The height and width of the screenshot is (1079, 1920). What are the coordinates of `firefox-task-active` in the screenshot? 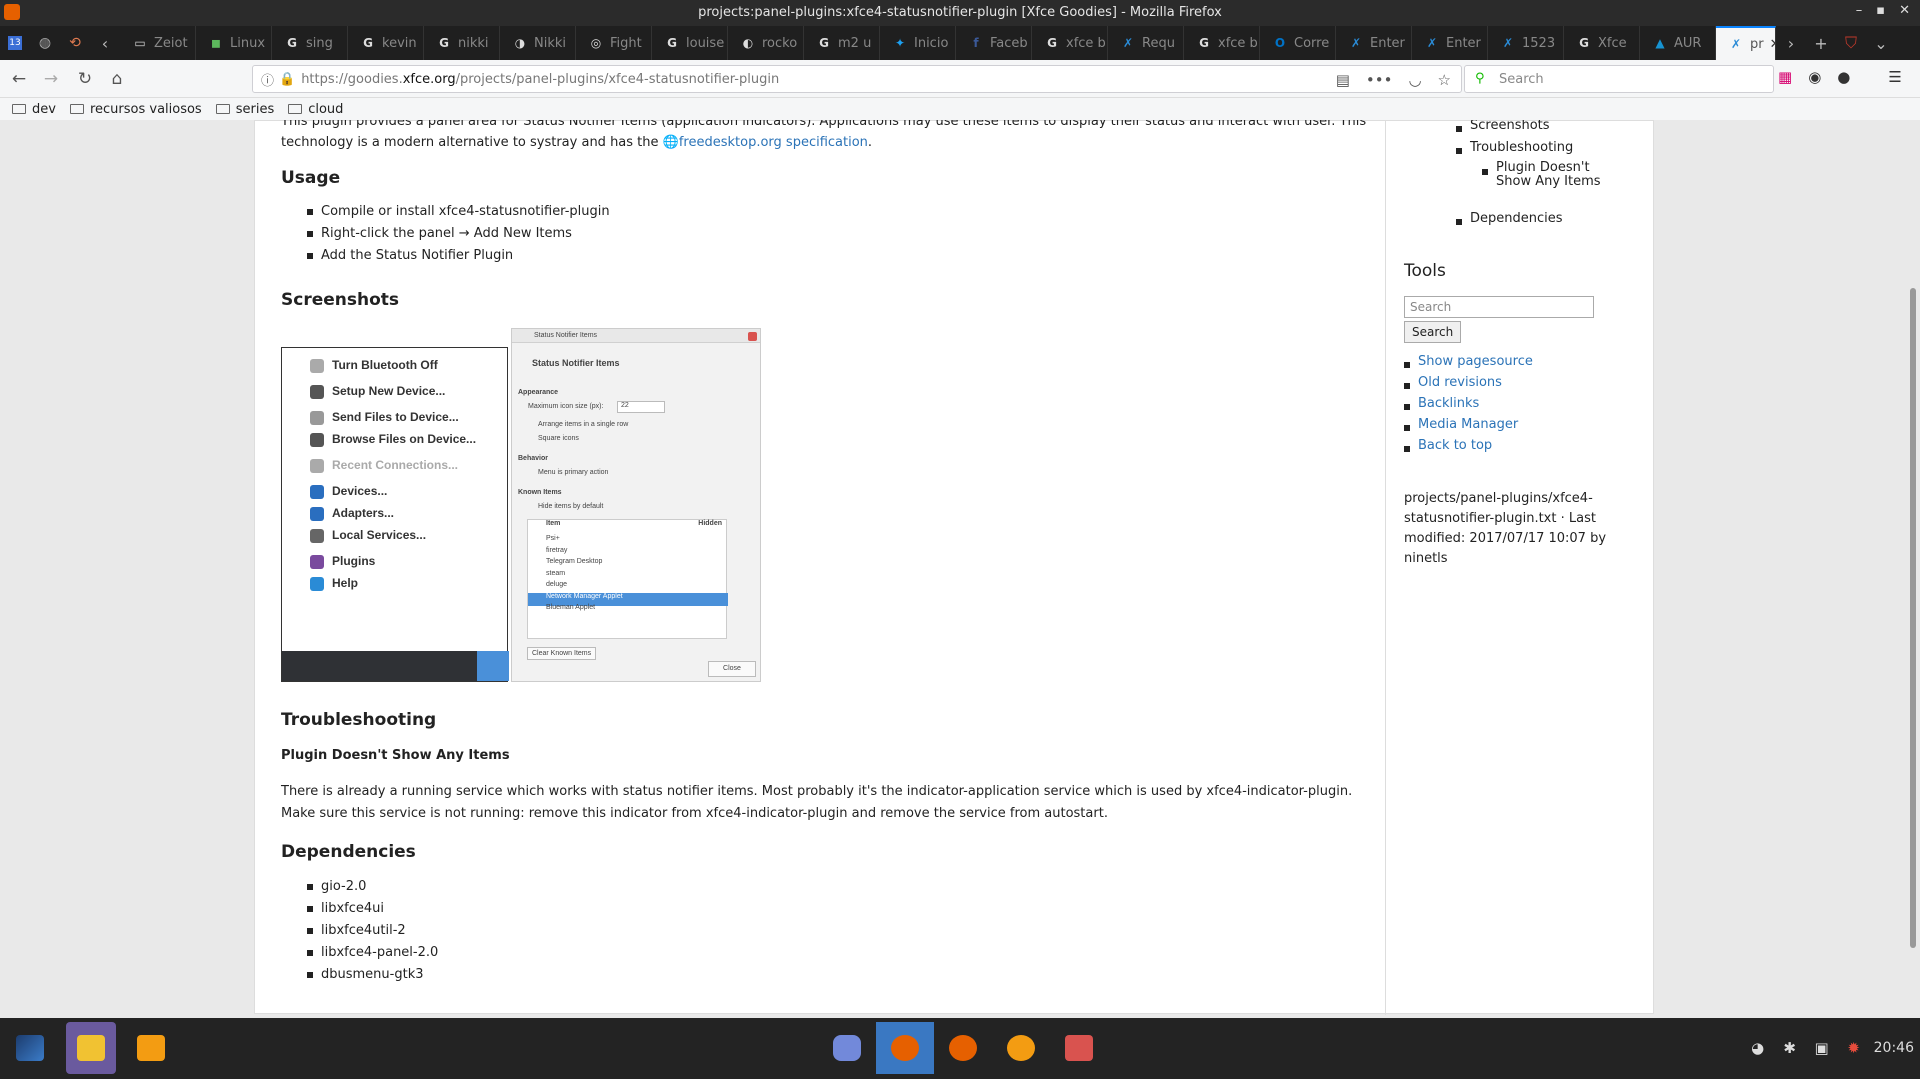 It's located at (905, 1048).